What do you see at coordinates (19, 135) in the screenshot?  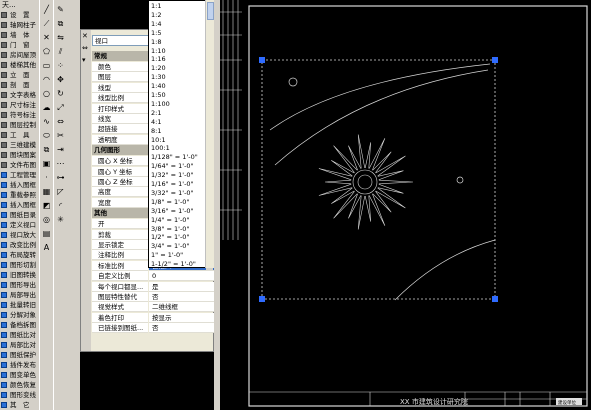 I see `menu-item: 工 具` at bounding box center [19, 135].